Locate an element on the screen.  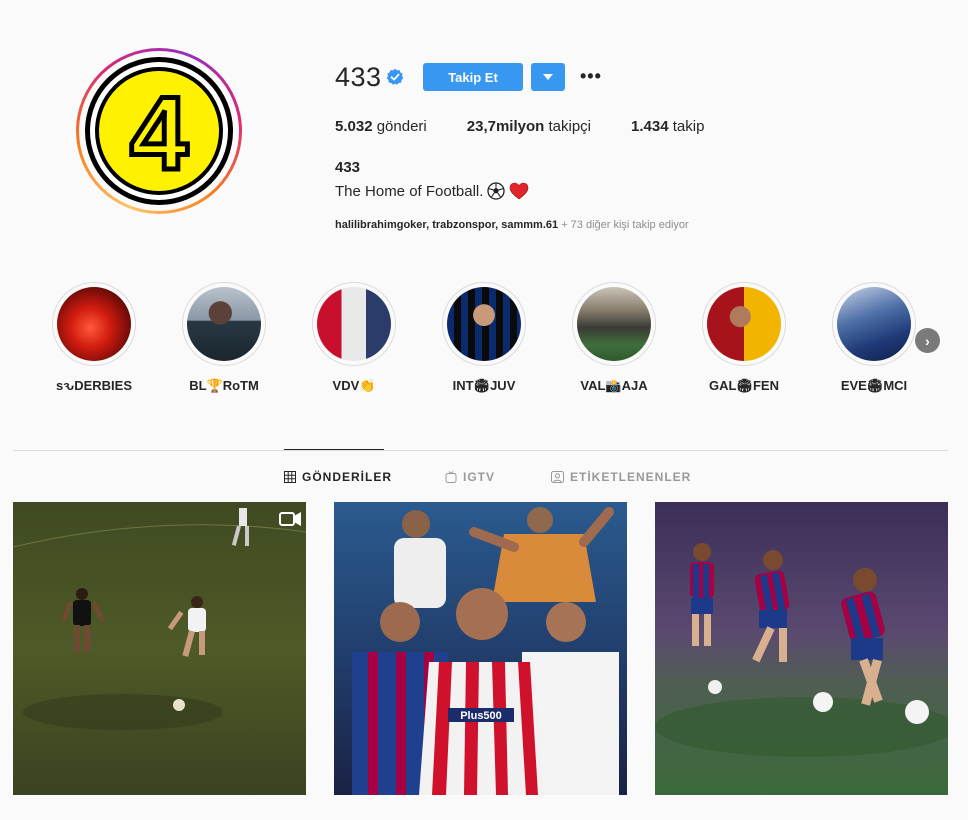
tagged-icon is located at coordinates (557, 477).